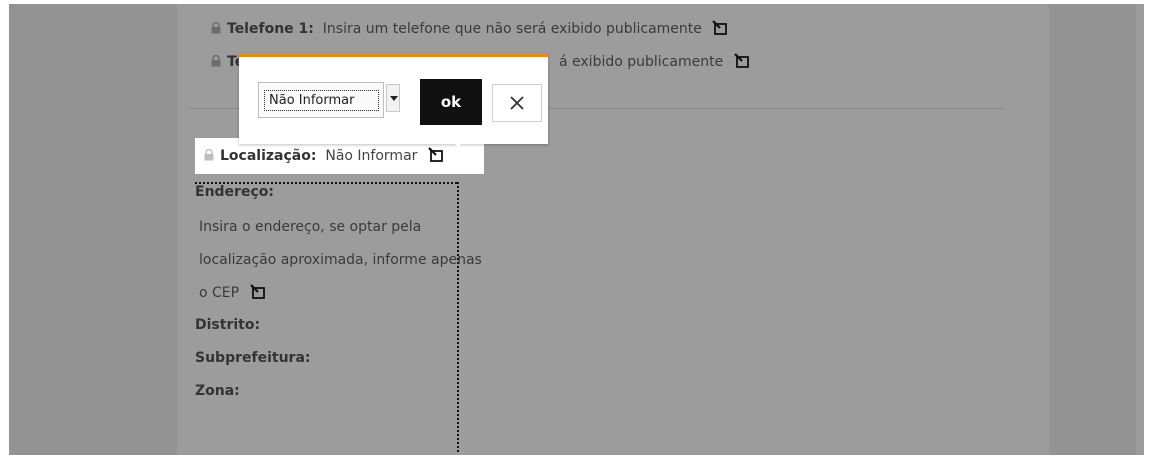  I want to click on phone1-label: Telefone 1:, so click(270, 29).